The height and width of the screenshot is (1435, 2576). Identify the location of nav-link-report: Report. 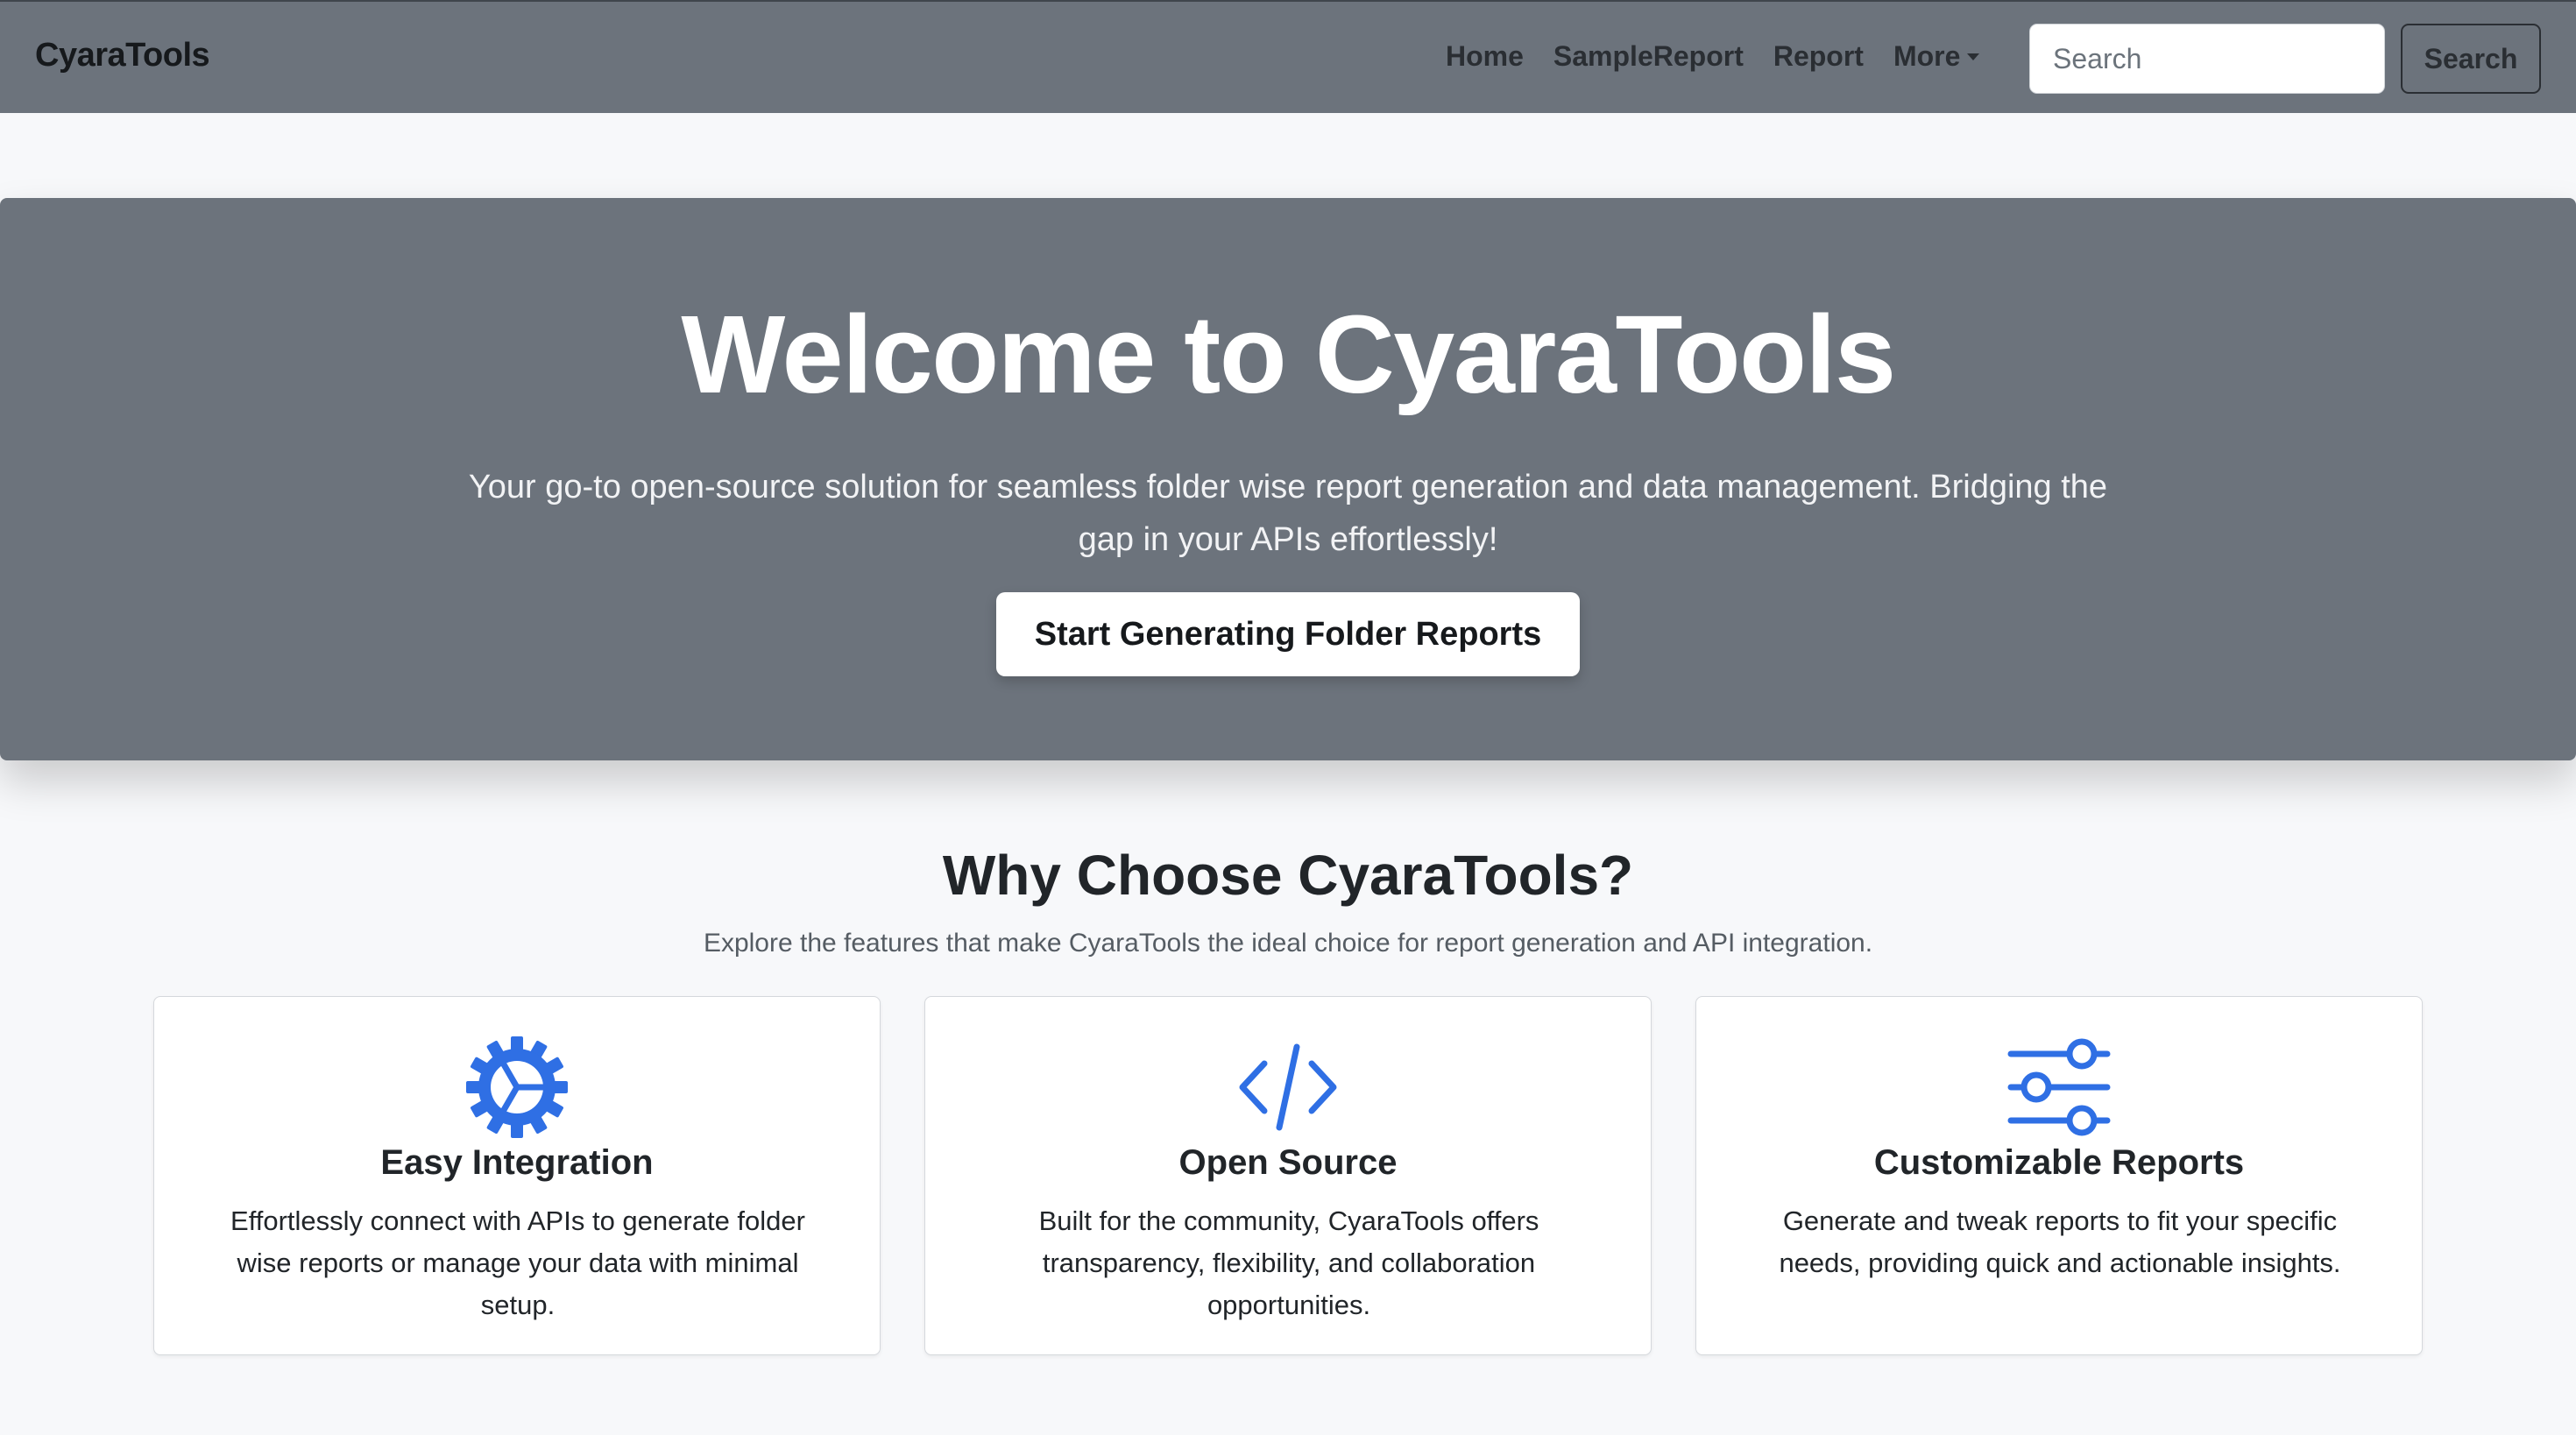
(1818, 56).